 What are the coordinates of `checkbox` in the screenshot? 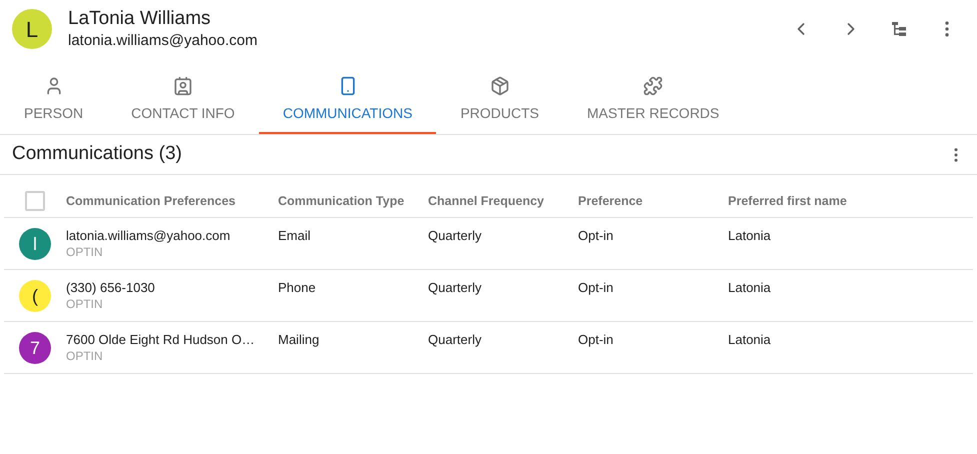 It's located at (35, 201).